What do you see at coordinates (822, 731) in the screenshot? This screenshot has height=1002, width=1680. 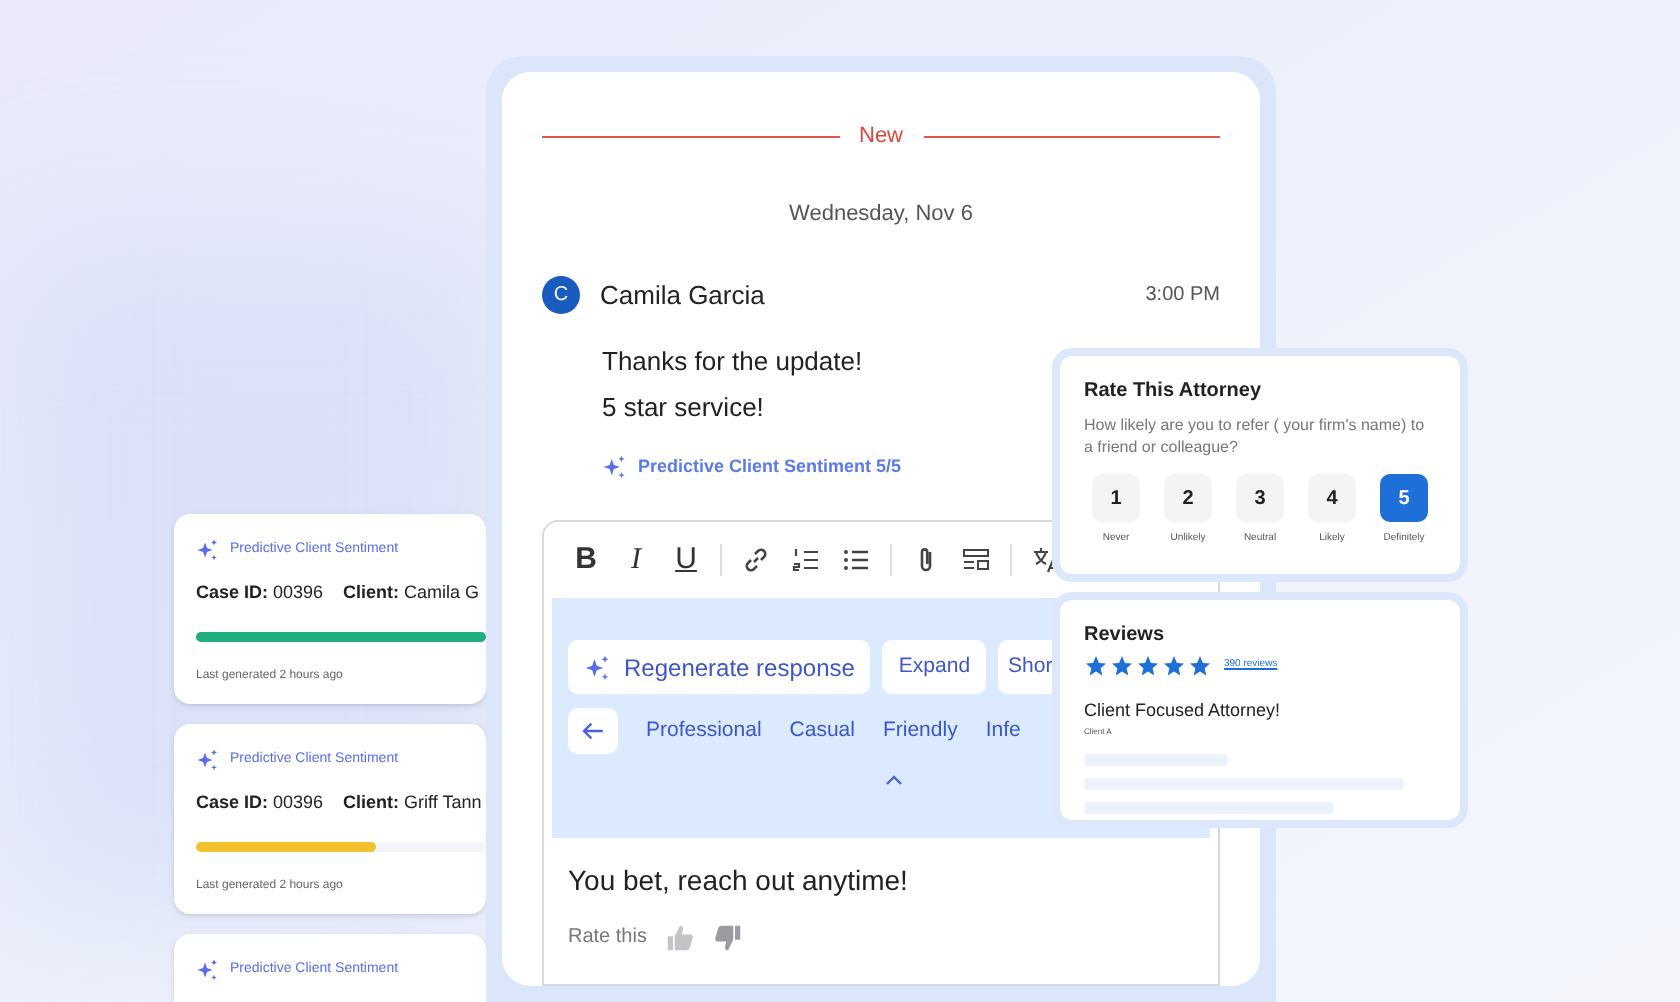 I see `tone-option: Casual` at bounding box center [822, 731].